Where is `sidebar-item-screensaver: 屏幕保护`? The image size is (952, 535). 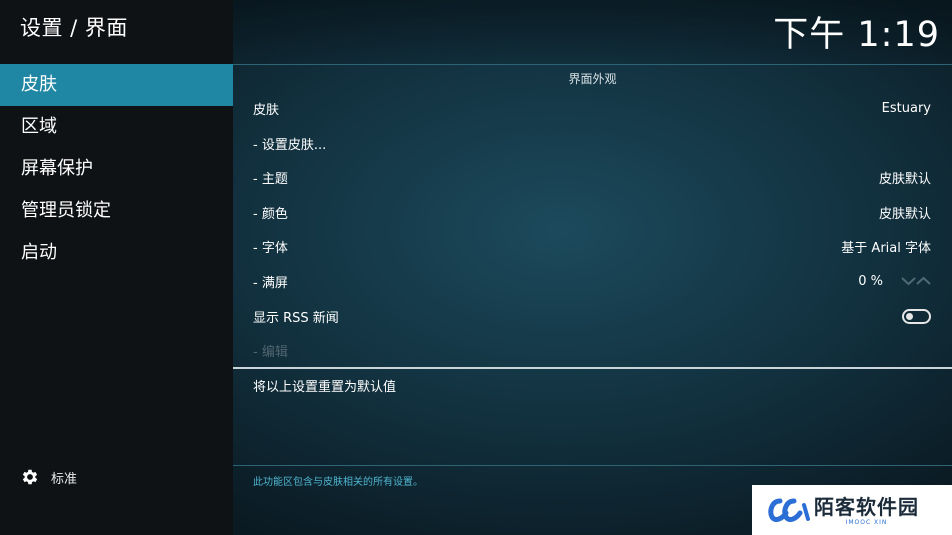 sidebar-item-screensaver: 屏幕保护 is located at coordinates (116, 169).